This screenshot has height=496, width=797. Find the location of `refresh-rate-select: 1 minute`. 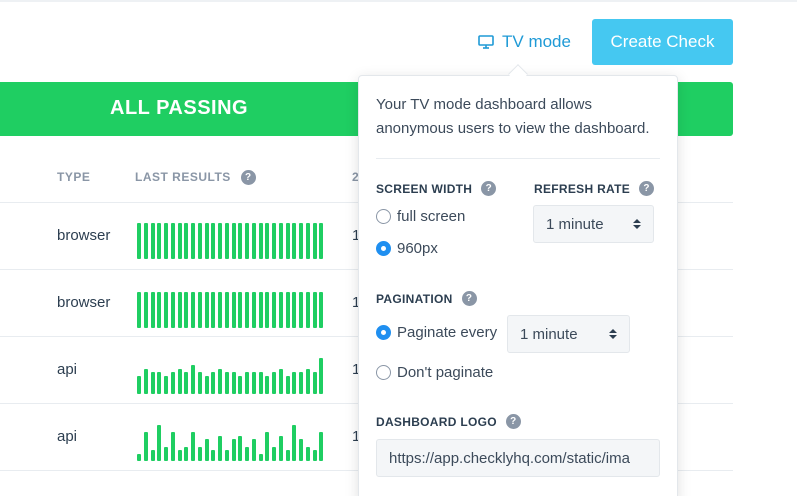

refresh-rate-select: 1 minute is located at coordinates (593, 224).